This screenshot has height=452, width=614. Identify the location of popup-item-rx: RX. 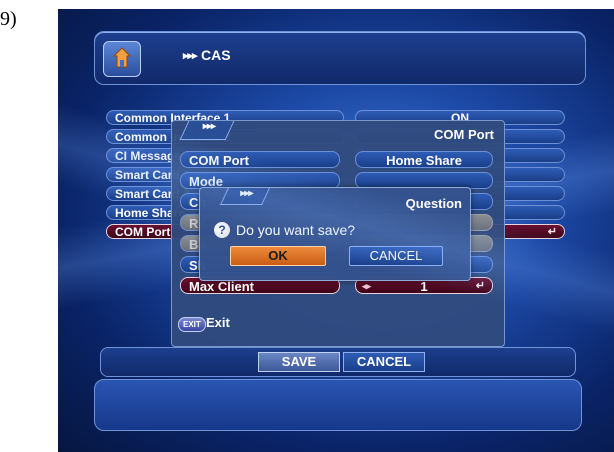
(260, 222).